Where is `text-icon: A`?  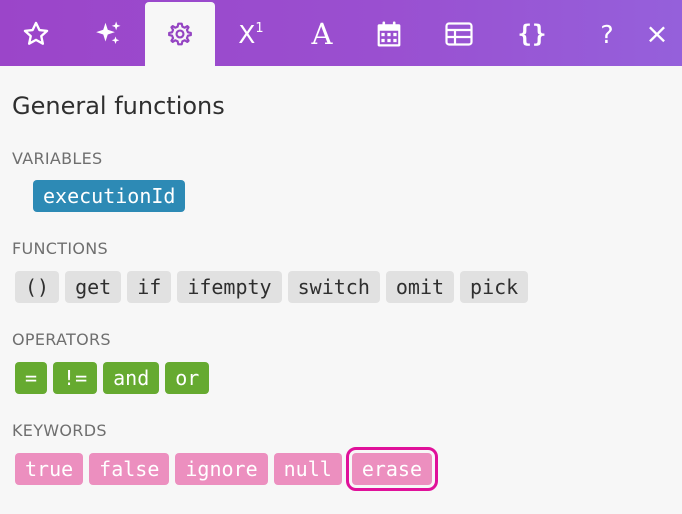
text-icon: A is located at coordinates (322, 33).